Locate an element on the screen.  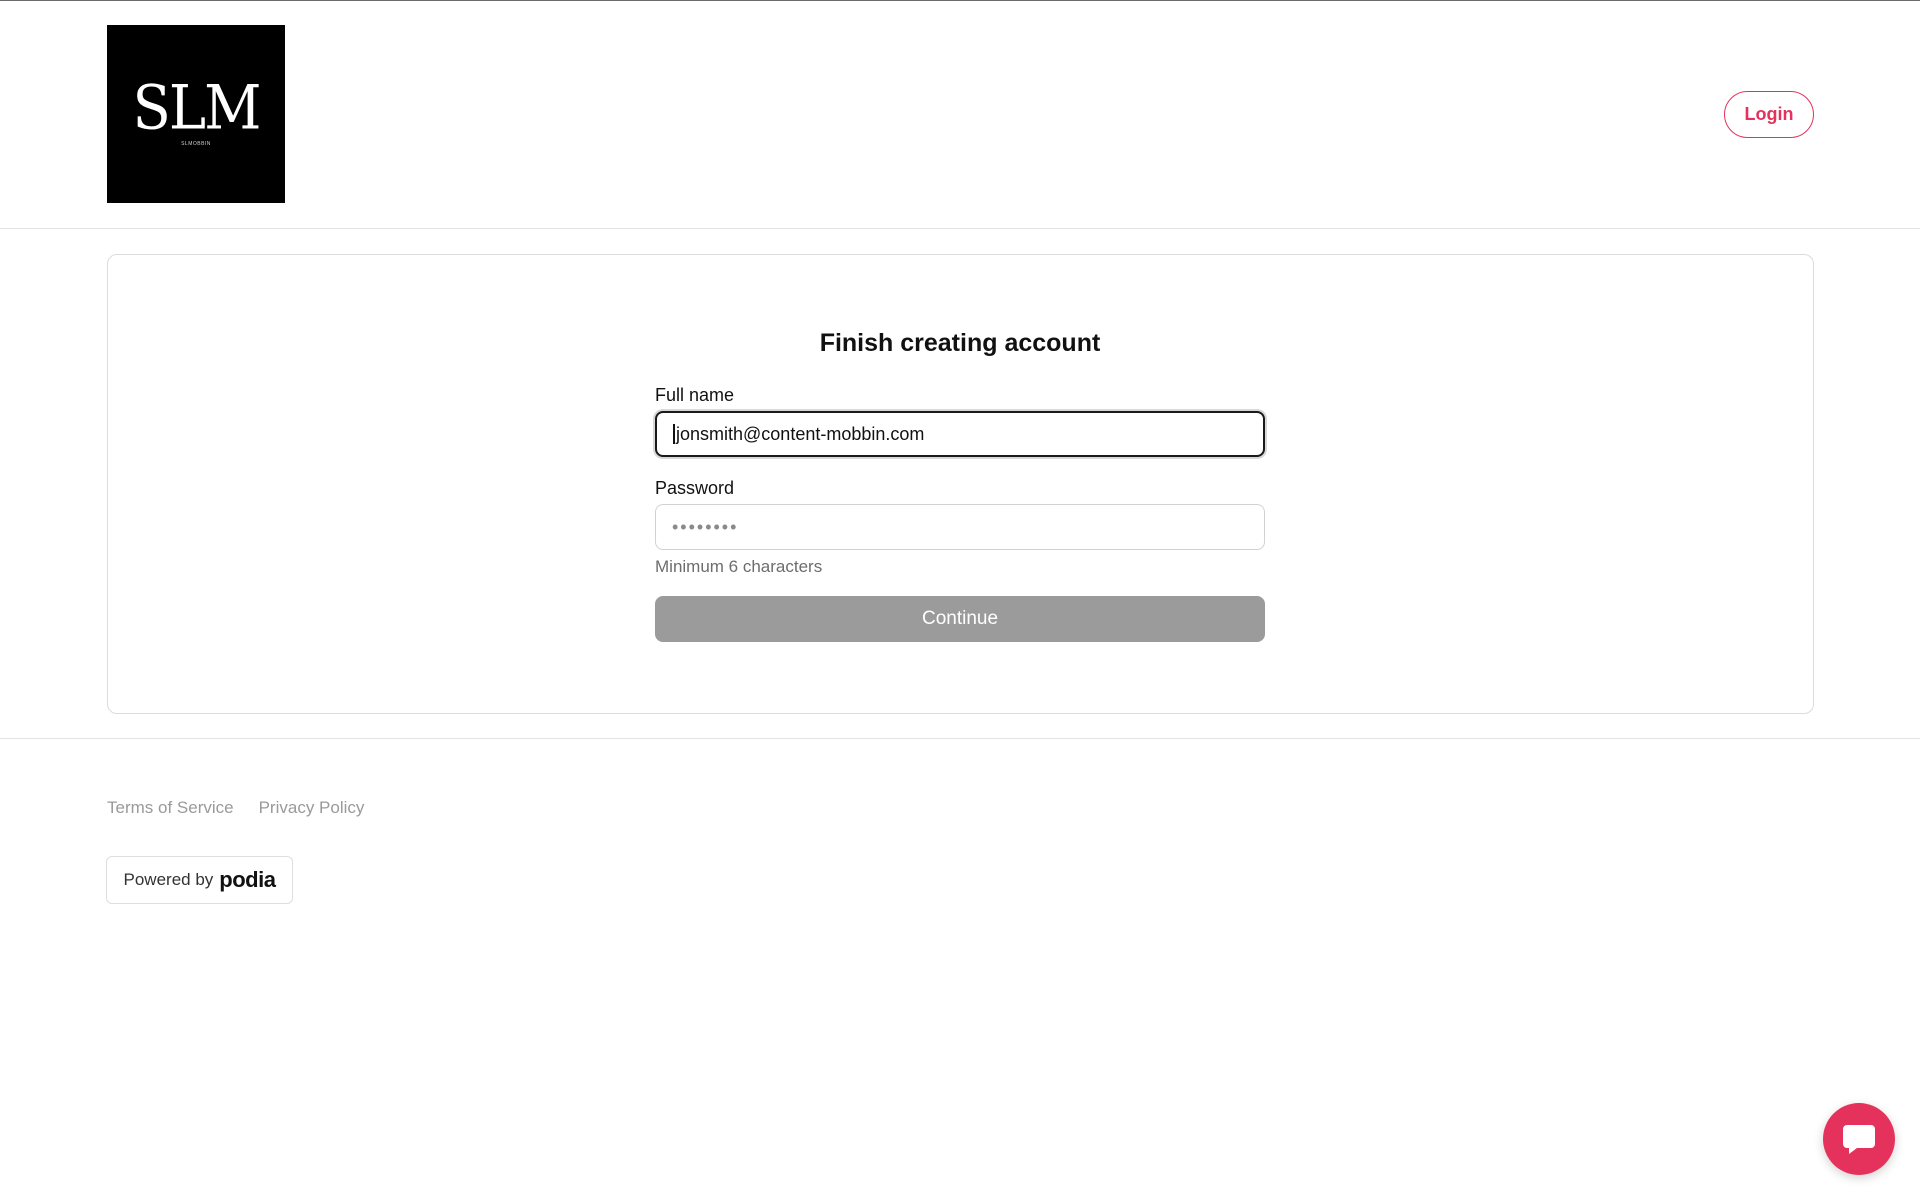
page-title: Finish creating account is located at coordinates (960, 343).